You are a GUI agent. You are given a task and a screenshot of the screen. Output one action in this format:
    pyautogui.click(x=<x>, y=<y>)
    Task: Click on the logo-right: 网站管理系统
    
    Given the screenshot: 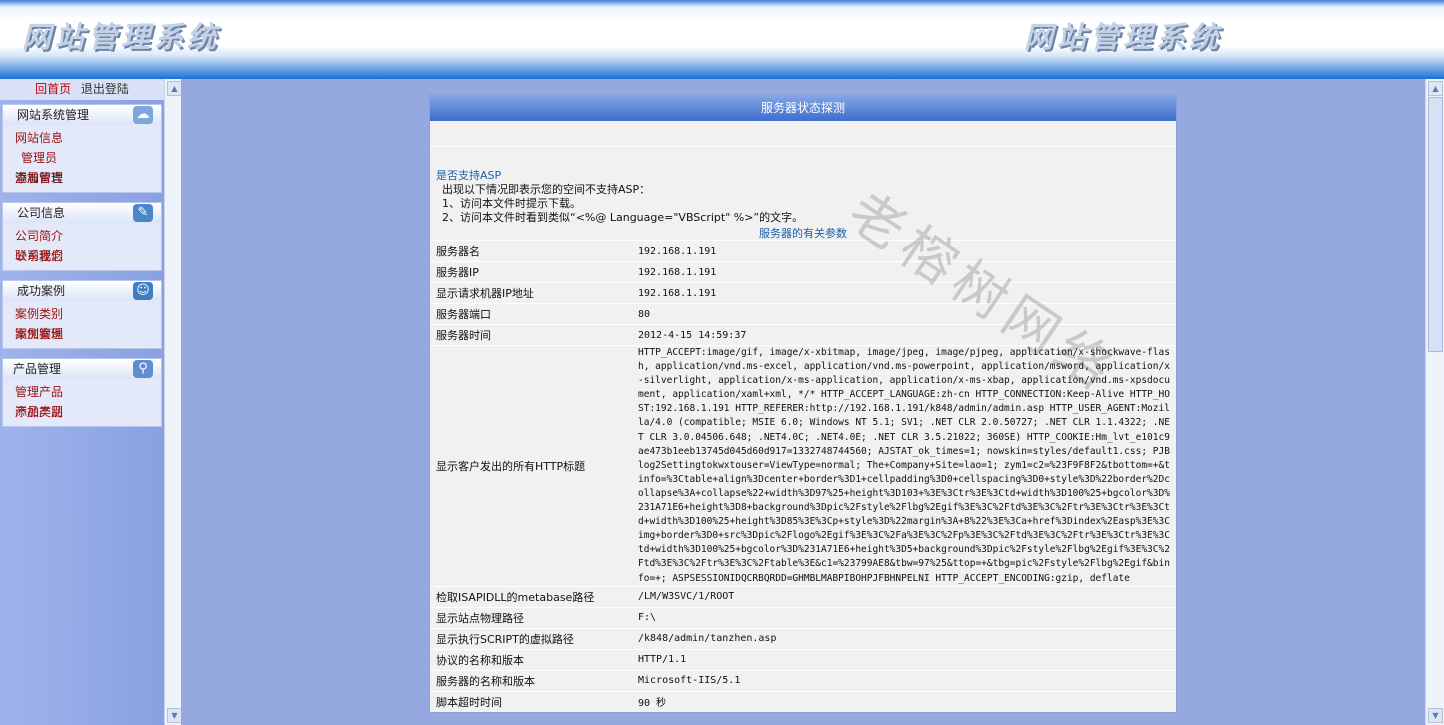 What is the action you would take?
    pyautogui.click(x=1123, y=37)
    